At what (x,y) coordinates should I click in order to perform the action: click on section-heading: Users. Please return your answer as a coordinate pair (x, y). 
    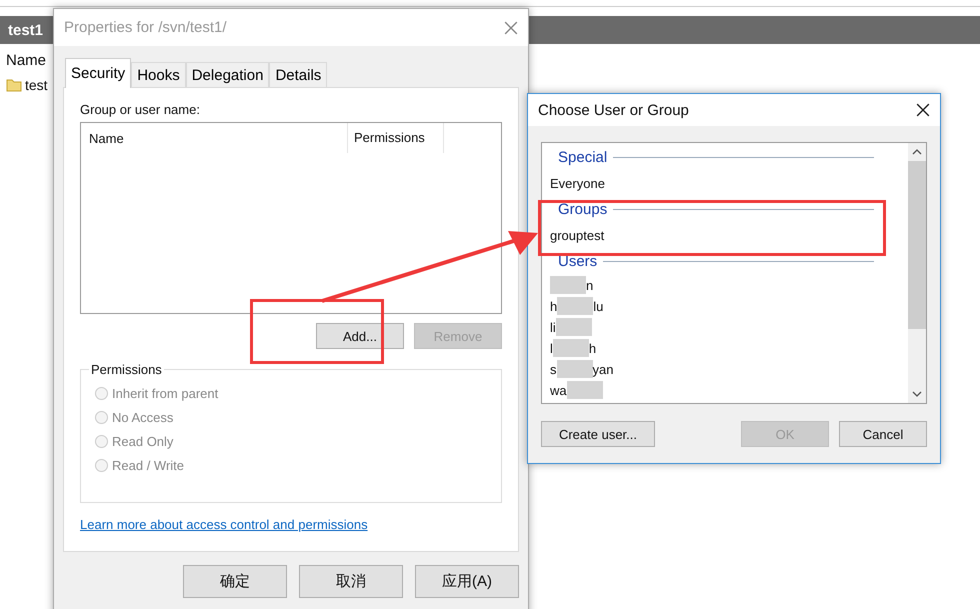
    Looking at the image, I should click on (577, 261).